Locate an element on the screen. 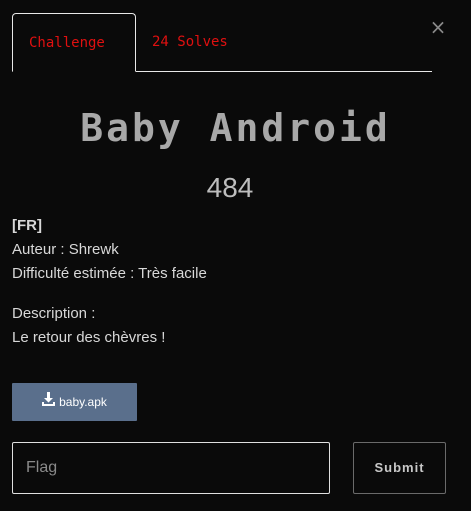 Image resolution: width=471 pixels, height=511 pixels. file-name: baby.apk is located at coordinates (83, 402).